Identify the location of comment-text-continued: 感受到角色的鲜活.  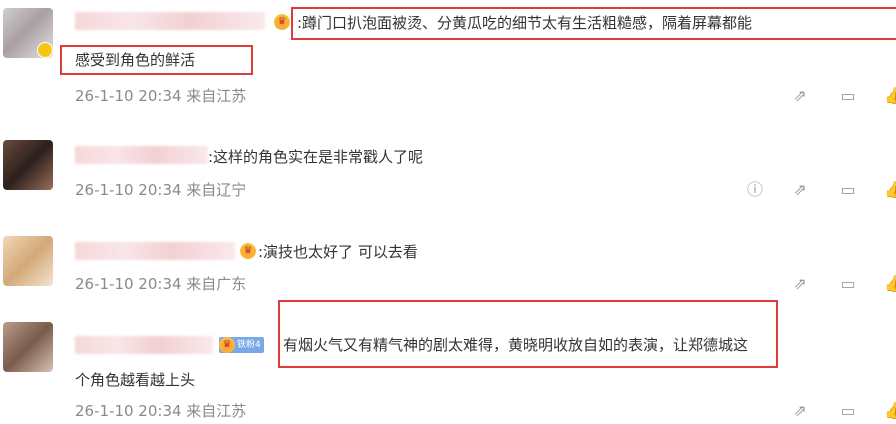
(135, 60).